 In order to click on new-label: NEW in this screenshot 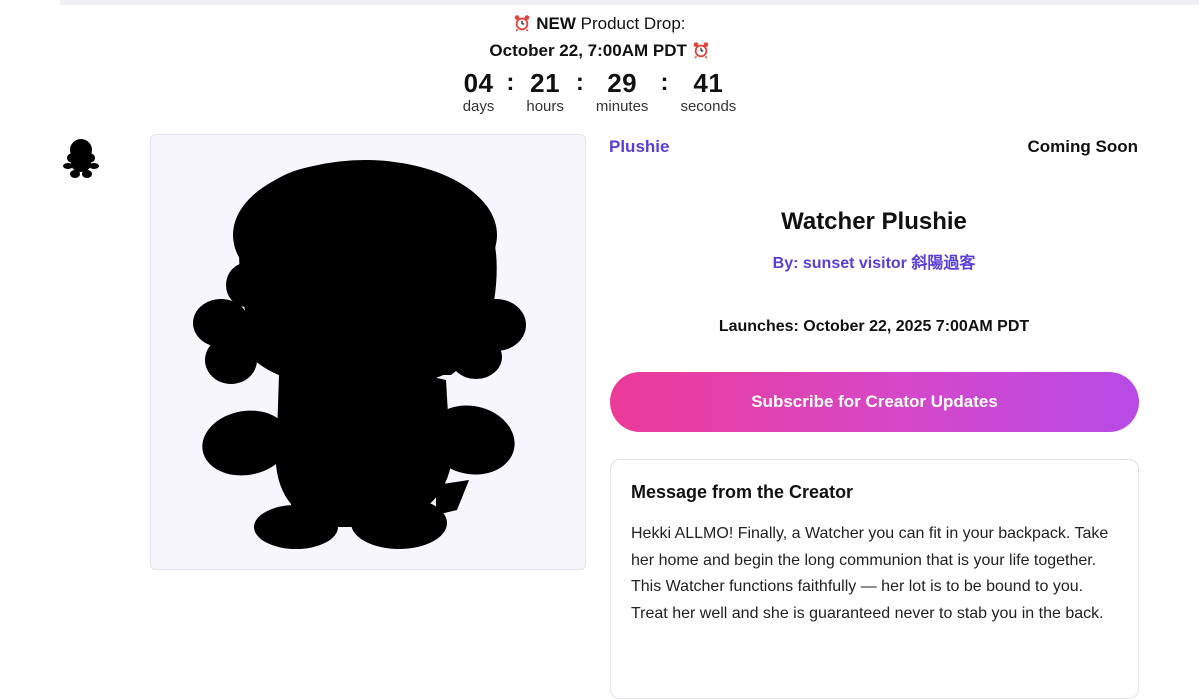, I will do `click(556, 23)`.